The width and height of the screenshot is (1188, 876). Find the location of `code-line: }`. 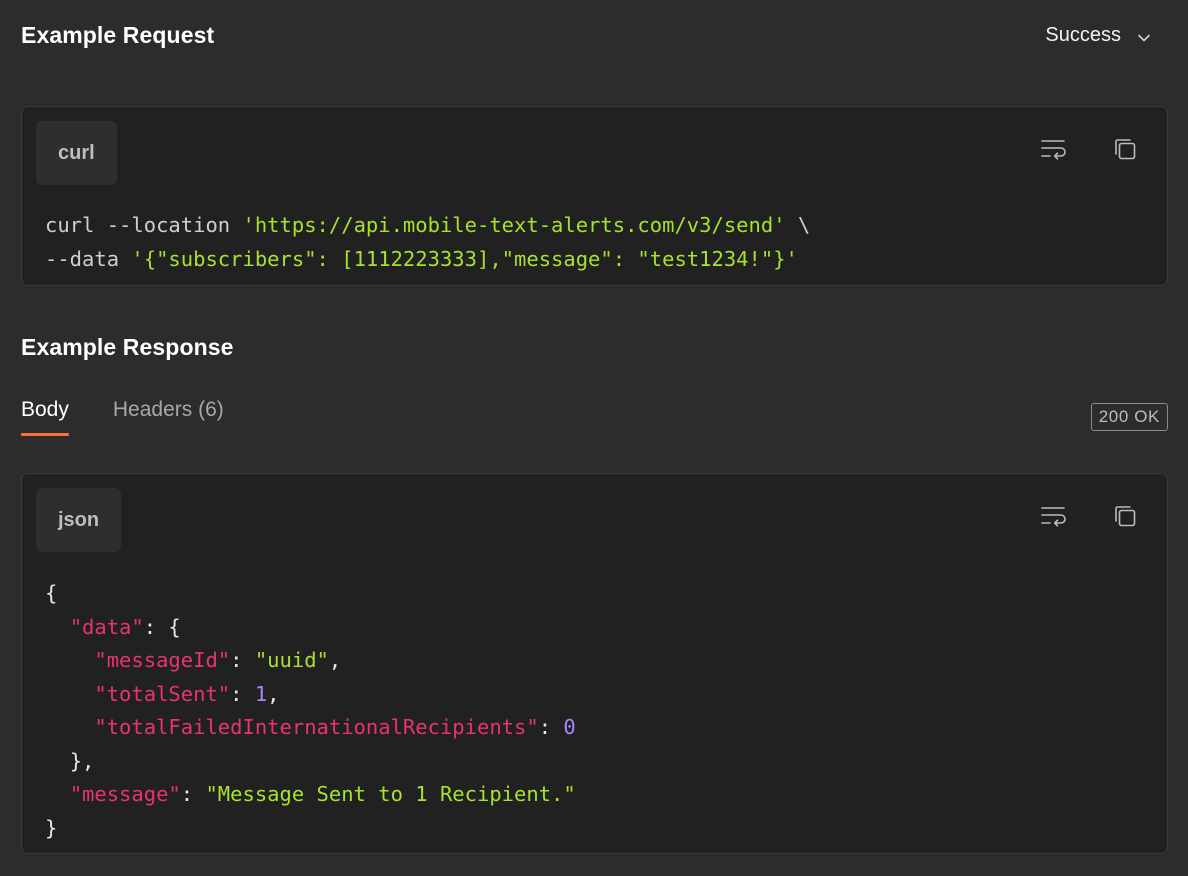

code-line: } is located at coordinates (51, 828).